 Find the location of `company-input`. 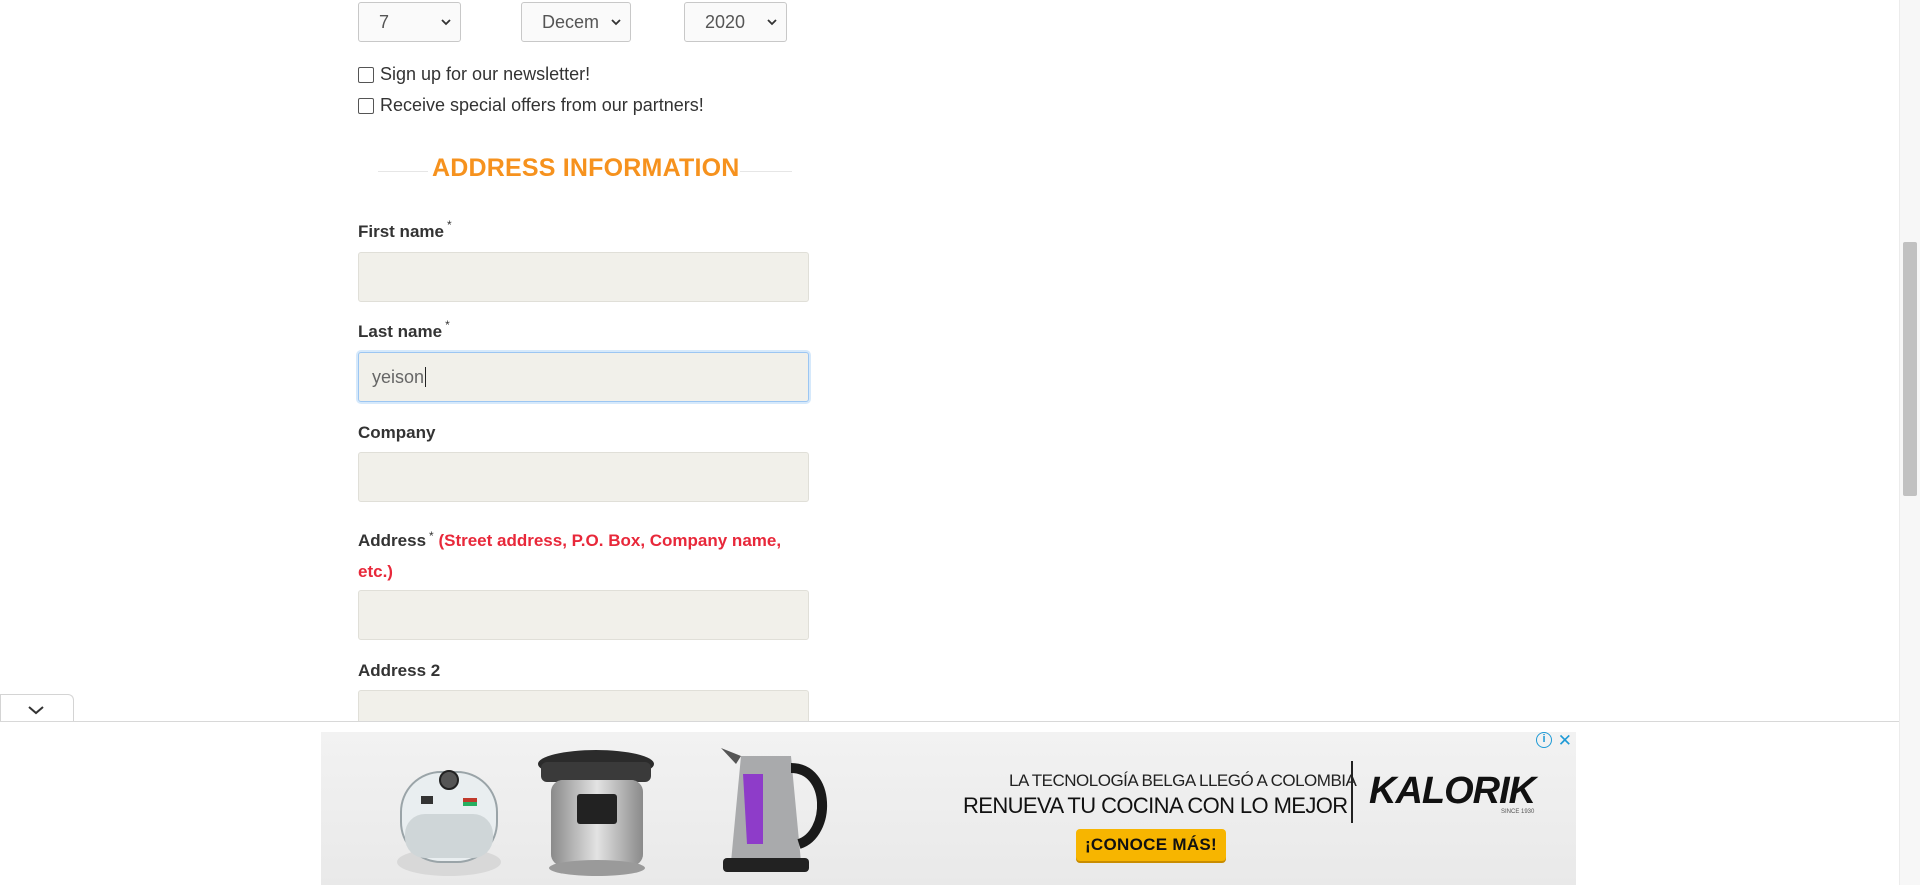

company-input is located at coordinates (583, 477).